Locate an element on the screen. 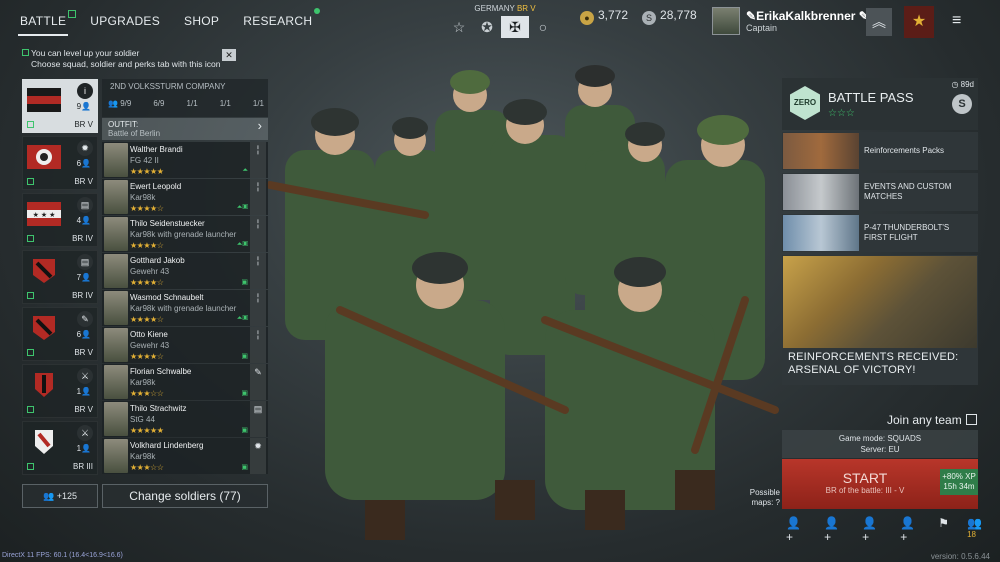 The height and width of the screenshot is (562, 1000). server: Server: EU is located at coordinates (880, 449).